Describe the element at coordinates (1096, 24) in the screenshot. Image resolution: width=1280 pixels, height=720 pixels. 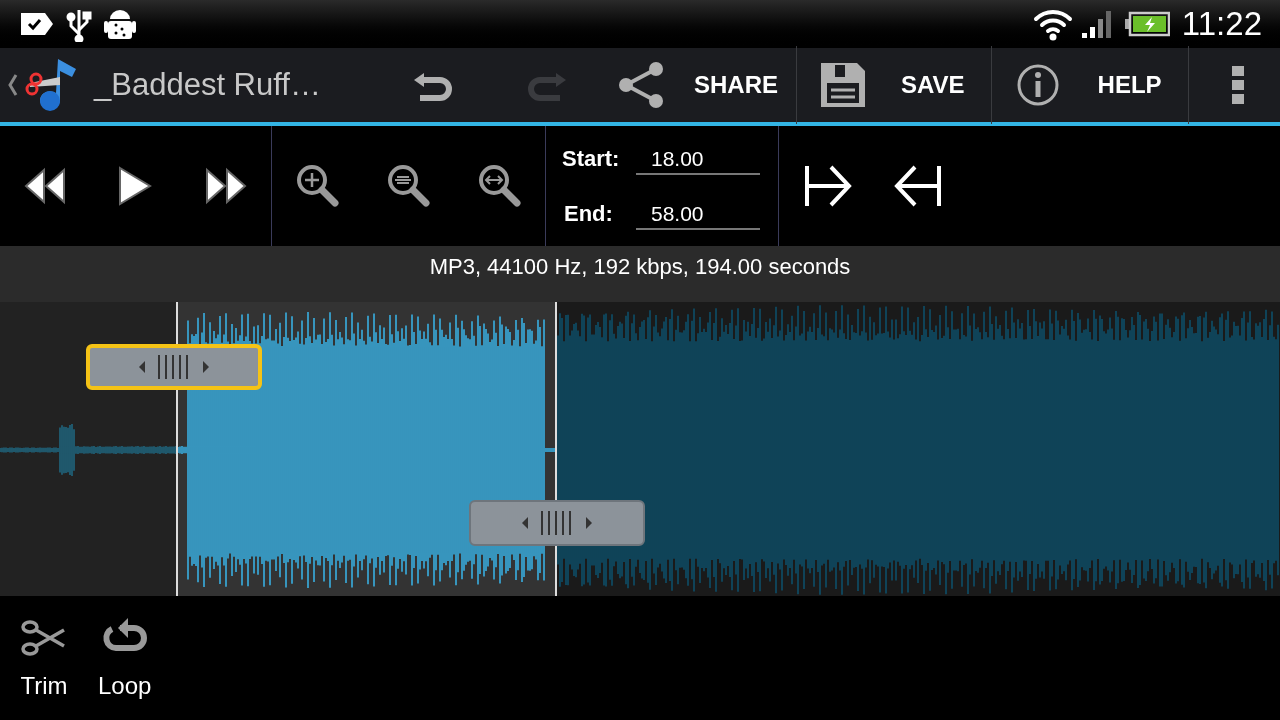
I see `signal-icon` at that location.